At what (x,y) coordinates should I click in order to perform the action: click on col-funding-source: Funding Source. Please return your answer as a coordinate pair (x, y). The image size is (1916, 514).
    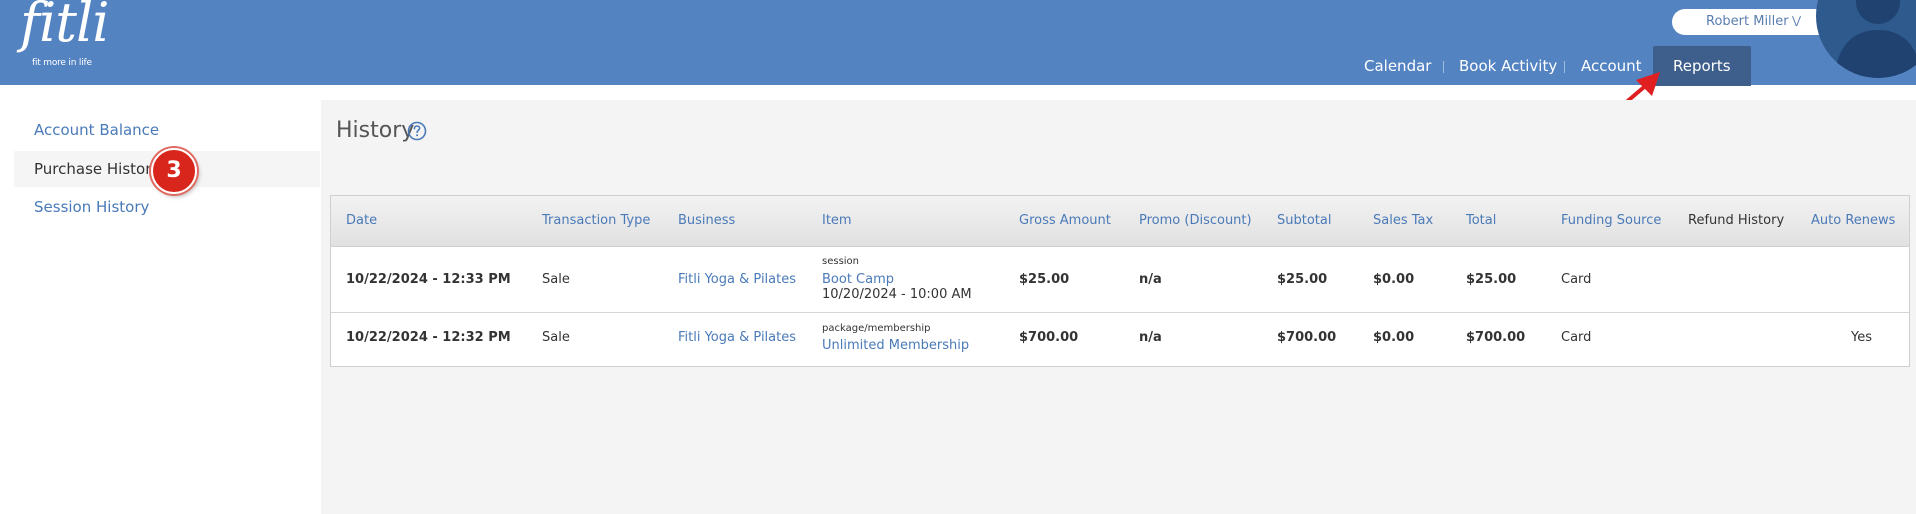
    Looking at the image, I should click on (1611, 220).